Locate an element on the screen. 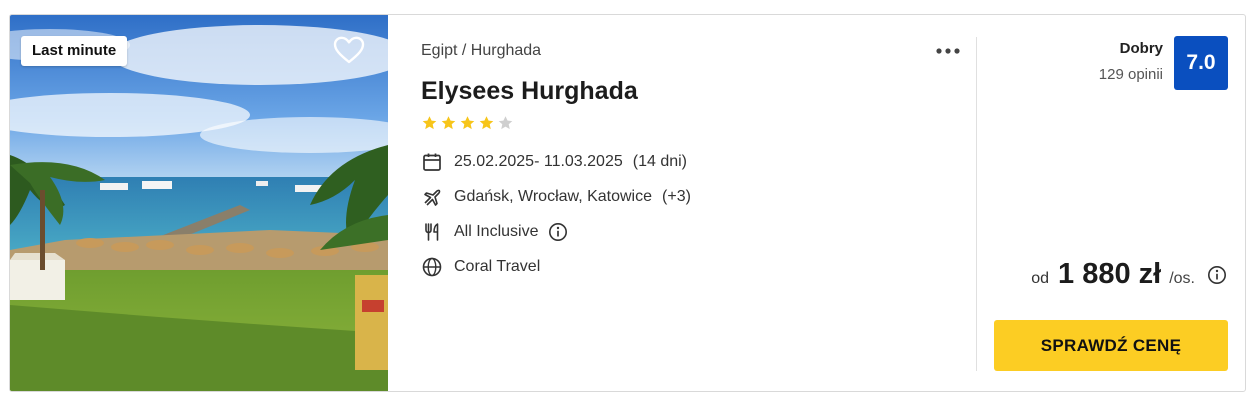  operator-row: Coral Travel is located at coordinates (480, 267).